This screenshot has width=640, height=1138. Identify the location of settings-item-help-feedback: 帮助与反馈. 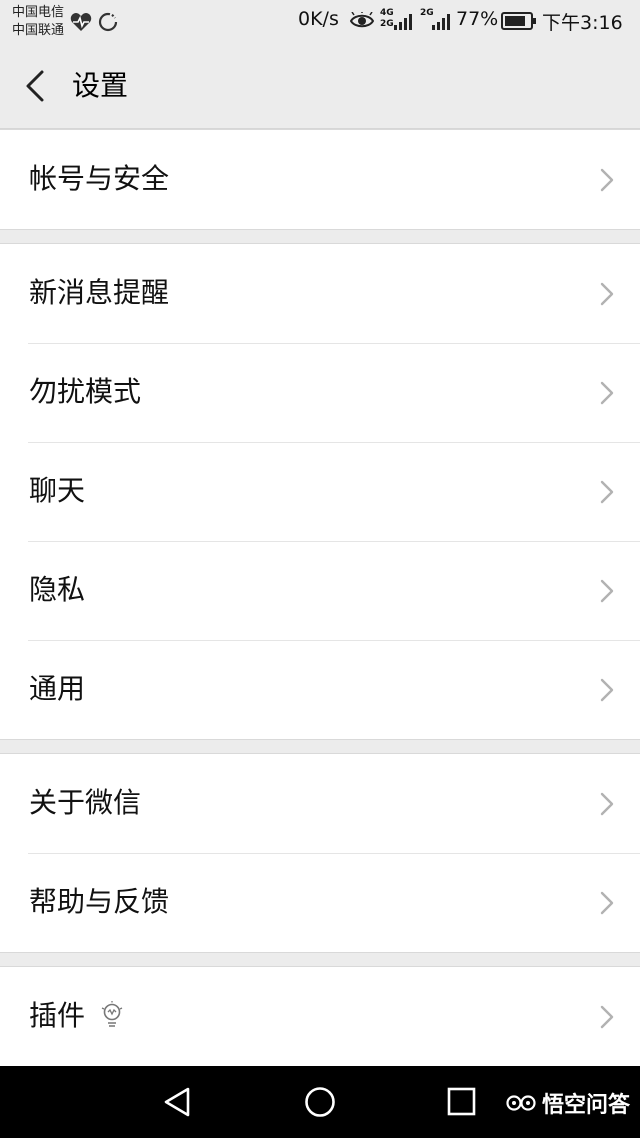
(320, 902).